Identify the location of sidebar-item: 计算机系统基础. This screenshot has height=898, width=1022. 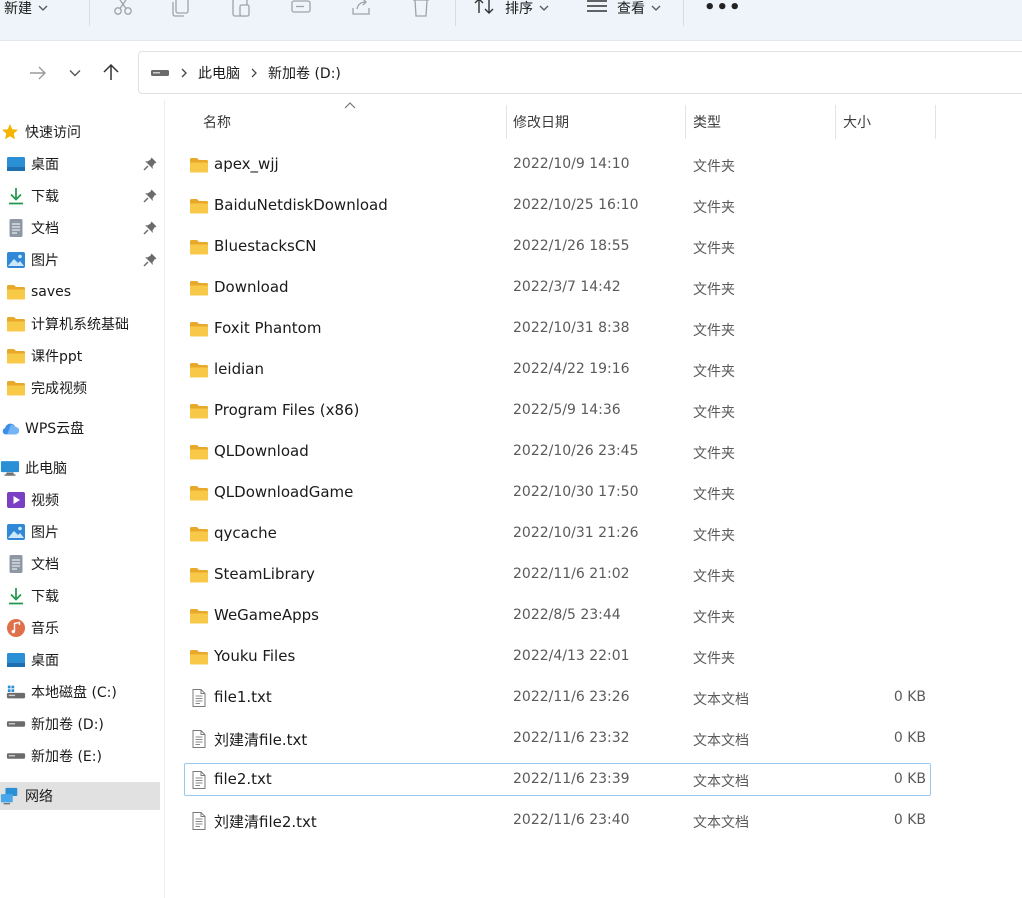
(83, 324).